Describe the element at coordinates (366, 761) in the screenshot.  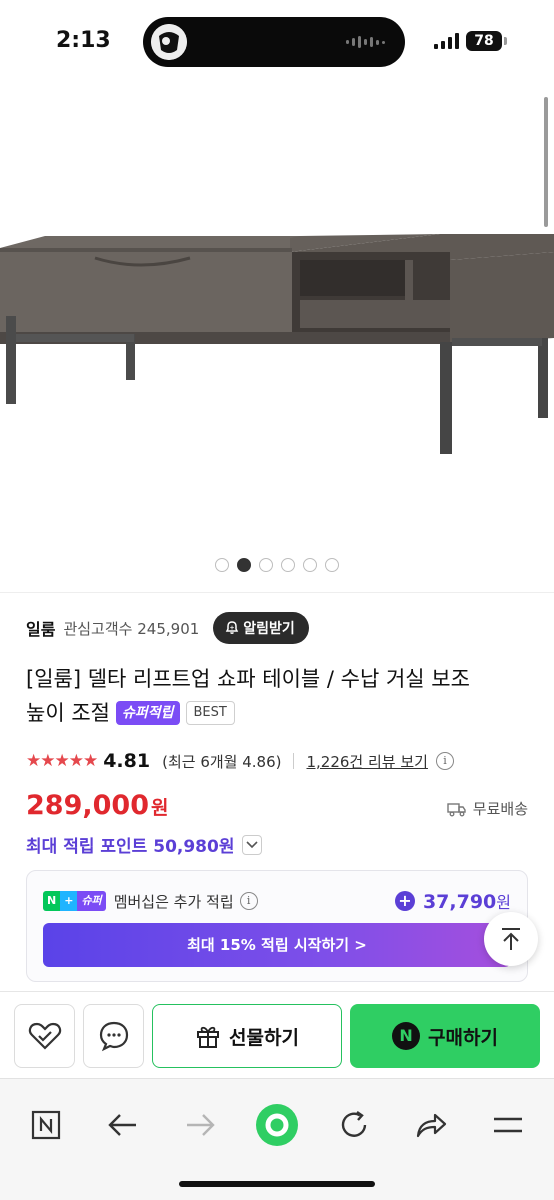
I see `review-link: 1,226건 리뷰 보기` at that location.